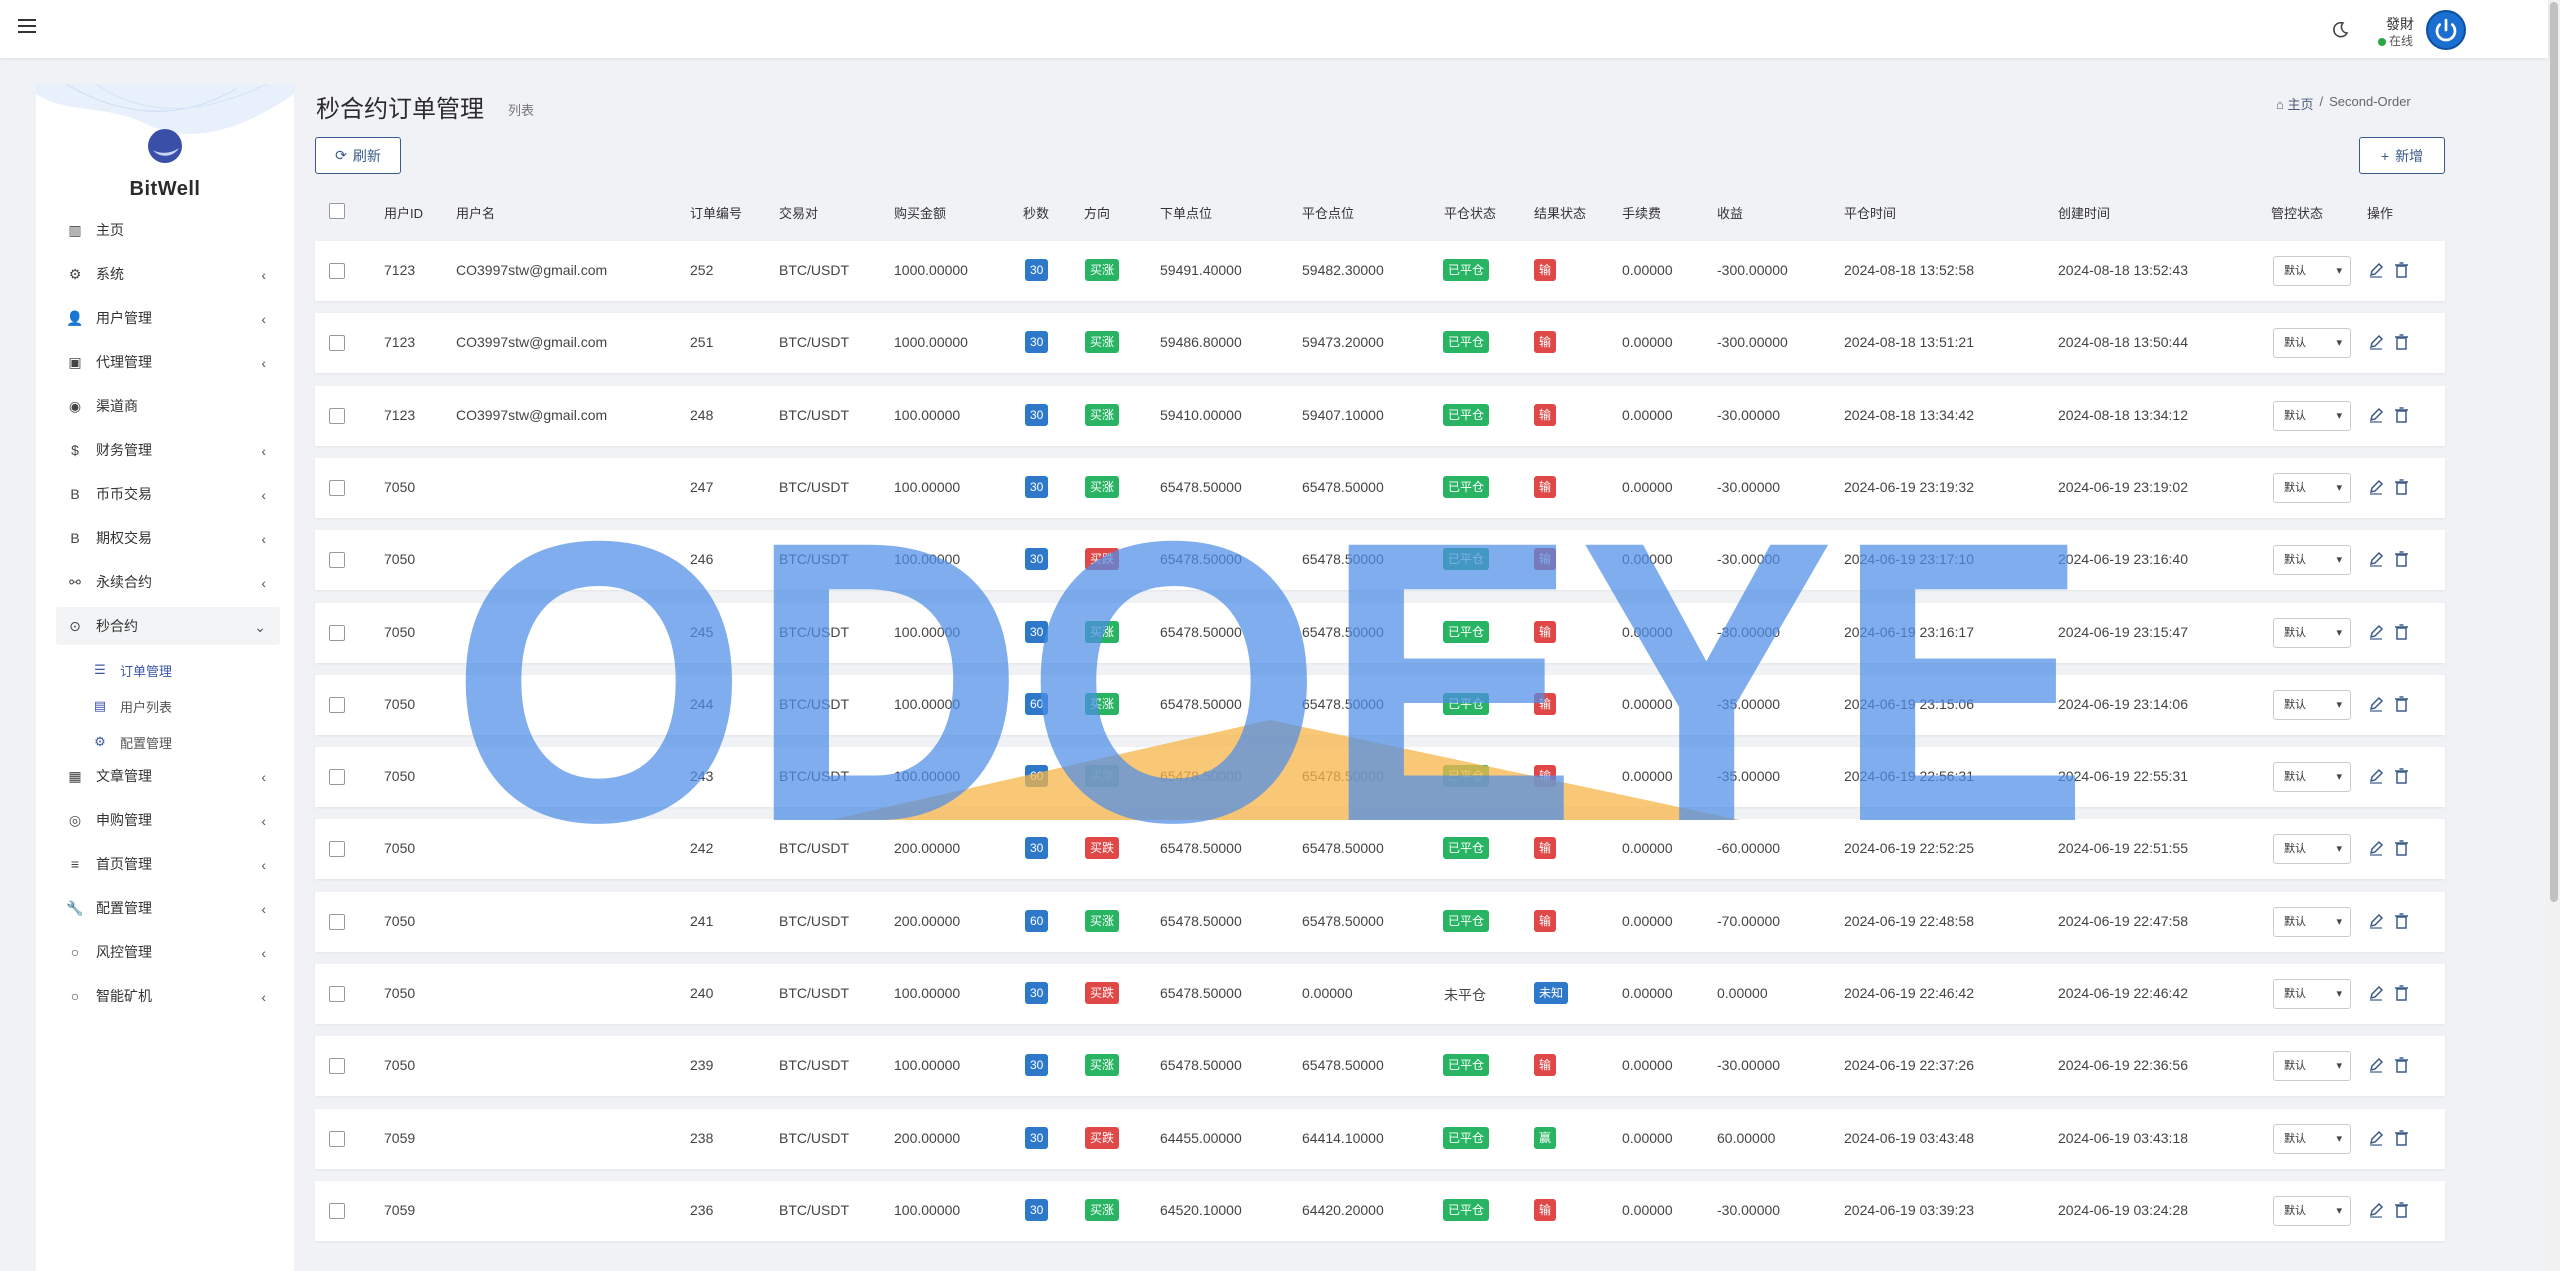 The image size is (2560, 1271). What do you see at coordinates (358, 155) in the screenshot?
I see `refresh-button: ⟳ 刷新` at bounding box center [358, 155].